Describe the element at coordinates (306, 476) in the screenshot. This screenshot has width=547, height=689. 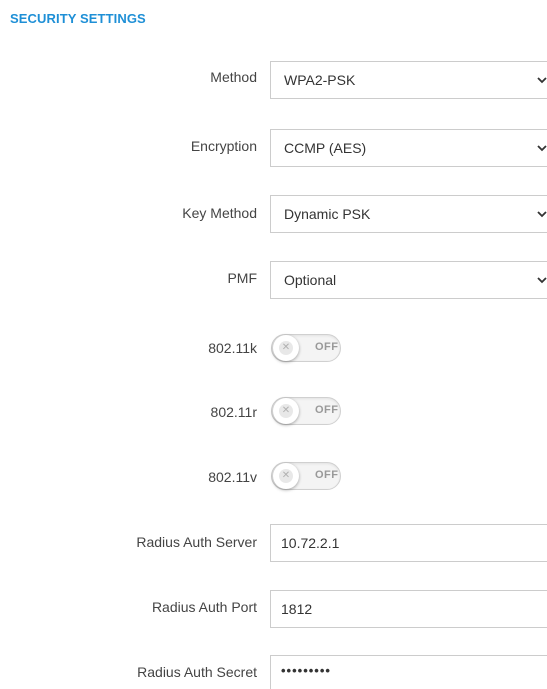
I see `802-11v-toggle: ✕ OFF` at that location.